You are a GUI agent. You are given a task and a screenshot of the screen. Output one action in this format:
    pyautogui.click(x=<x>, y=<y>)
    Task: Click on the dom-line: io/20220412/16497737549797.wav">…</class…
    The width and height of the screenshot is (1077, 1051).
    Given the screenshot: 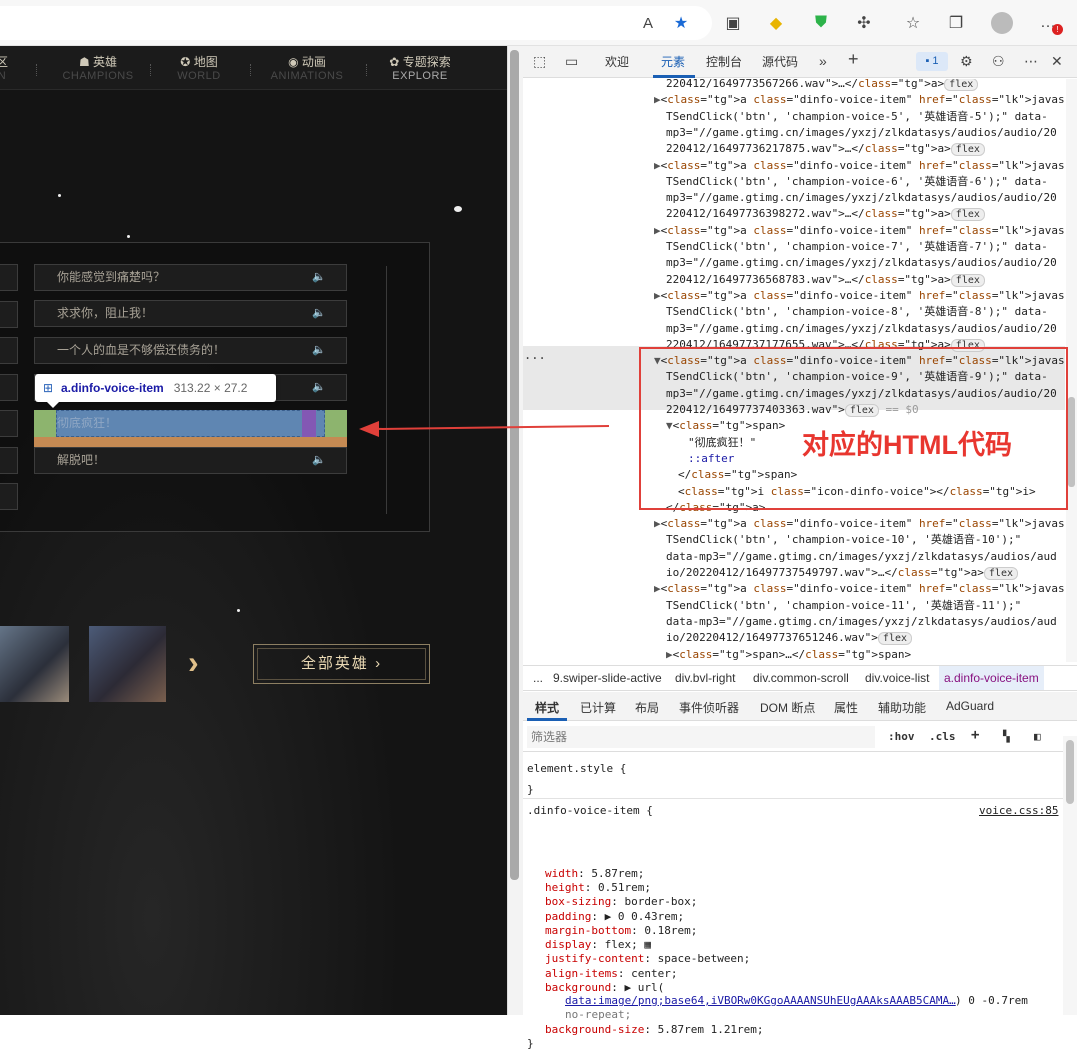 What is the action you would take?
    pyautogui.click(x=842, y=573)
    